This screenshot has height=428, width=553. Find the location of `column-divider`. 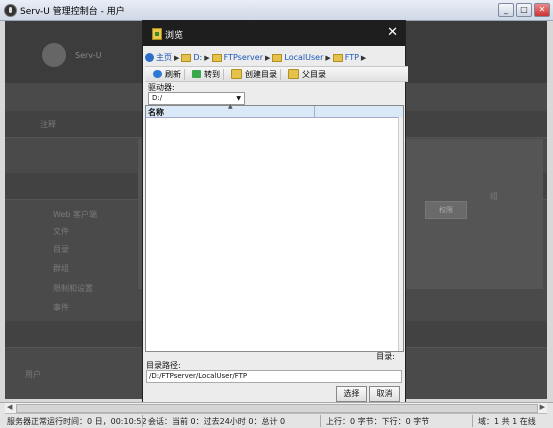

column-divider is located at coordinates (314, 111).